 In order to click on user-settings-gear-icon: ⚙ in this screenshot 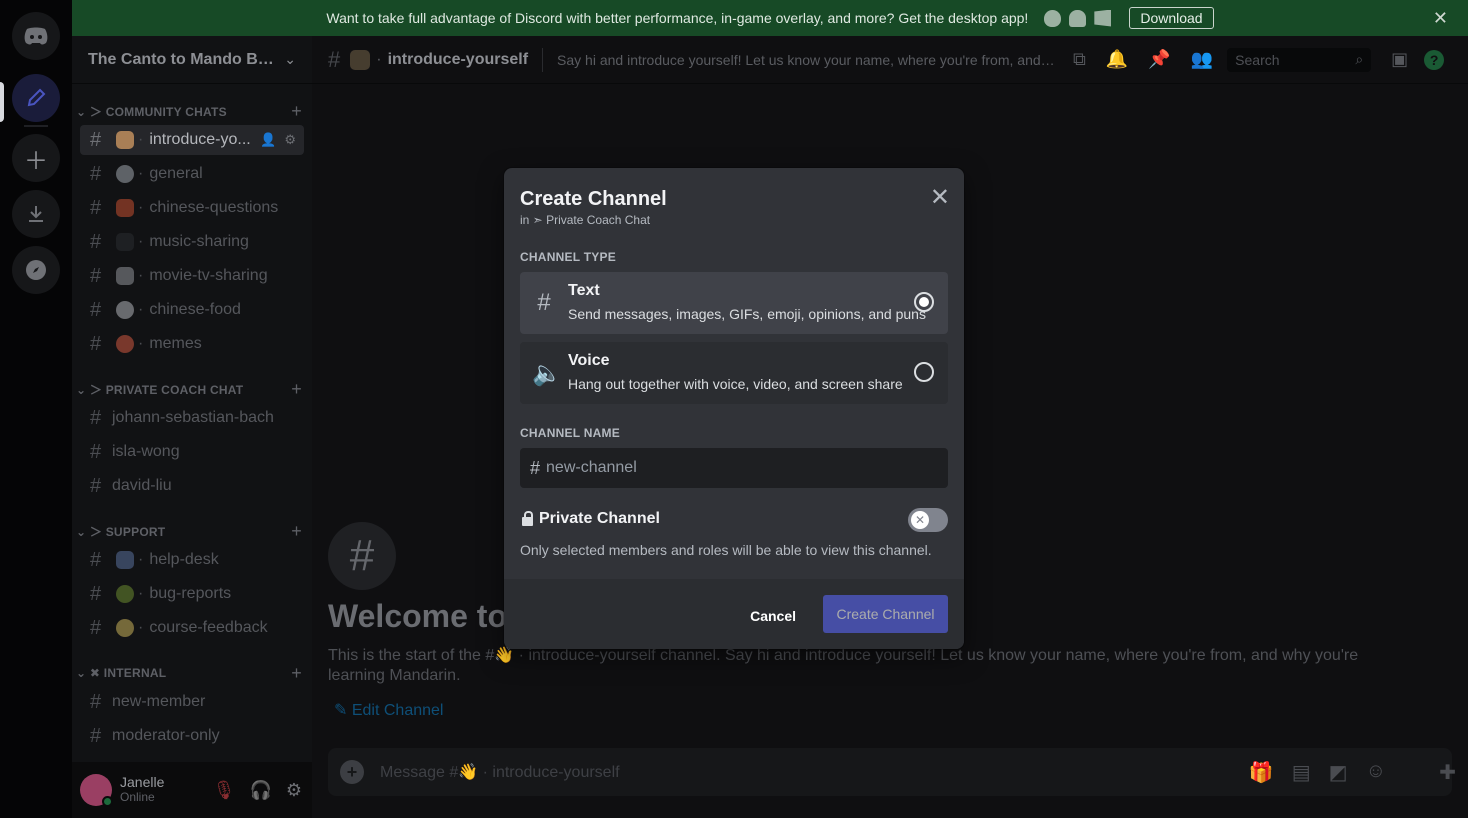, I will do `click(294, 790)`.